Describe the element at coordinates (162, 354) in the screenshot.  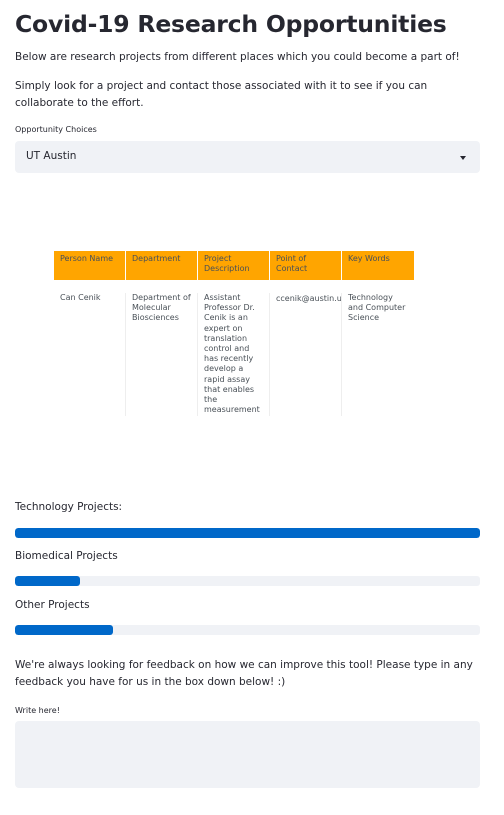
I see `cell-department: Department of Molecular Biosciences` at that location.